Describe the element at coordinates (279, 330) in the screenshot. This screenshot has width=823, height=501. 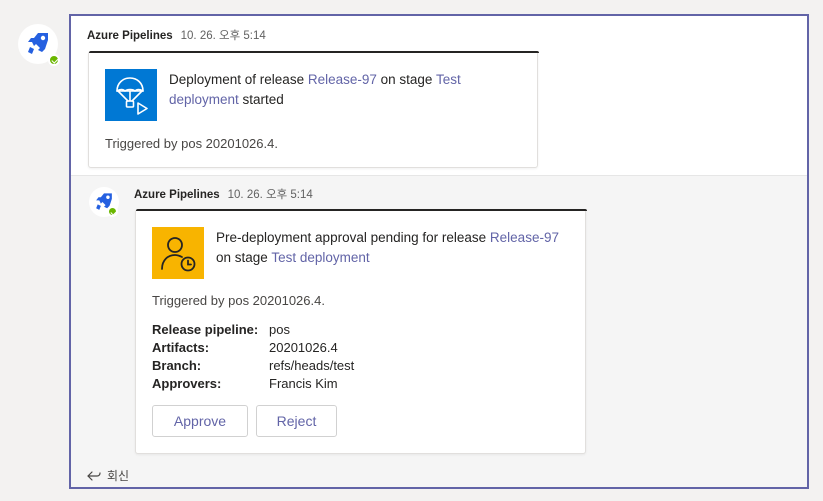
I see `release-pipeline-link: pos` at that location.